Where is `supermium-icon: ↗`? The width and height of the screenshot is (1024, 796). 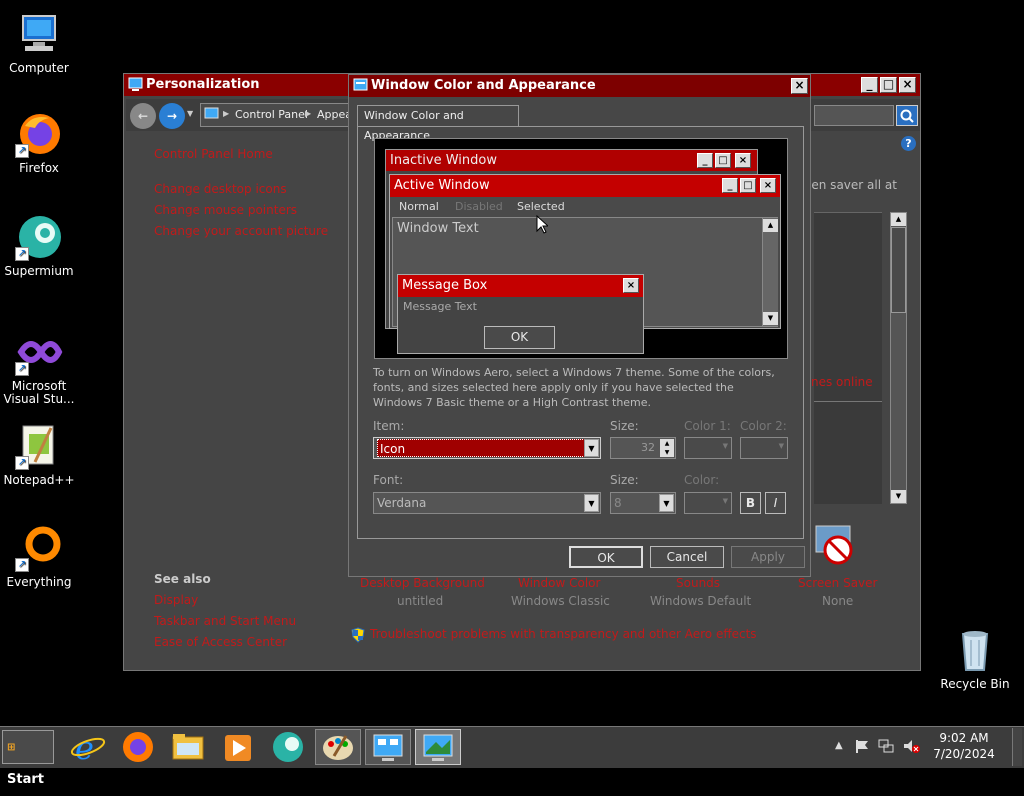 supermium-icon: ↗ is located at coordinates (39, 237).